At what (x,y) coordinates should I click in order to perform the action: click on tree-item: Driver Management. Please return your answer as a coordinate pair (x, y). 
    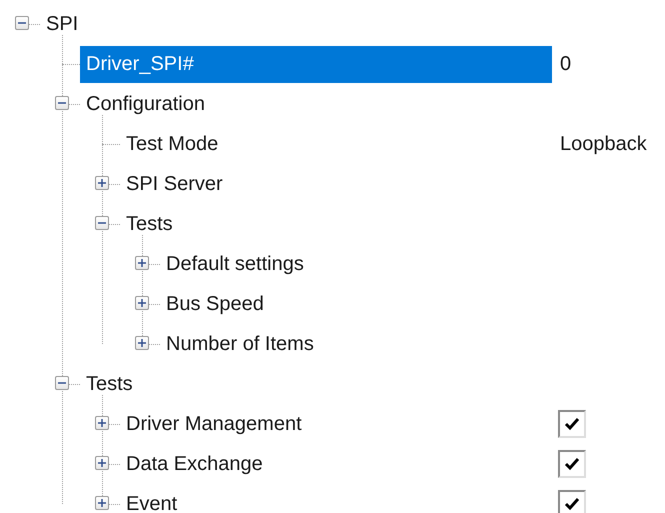
    Looking at the image, I should click on (336, 424).